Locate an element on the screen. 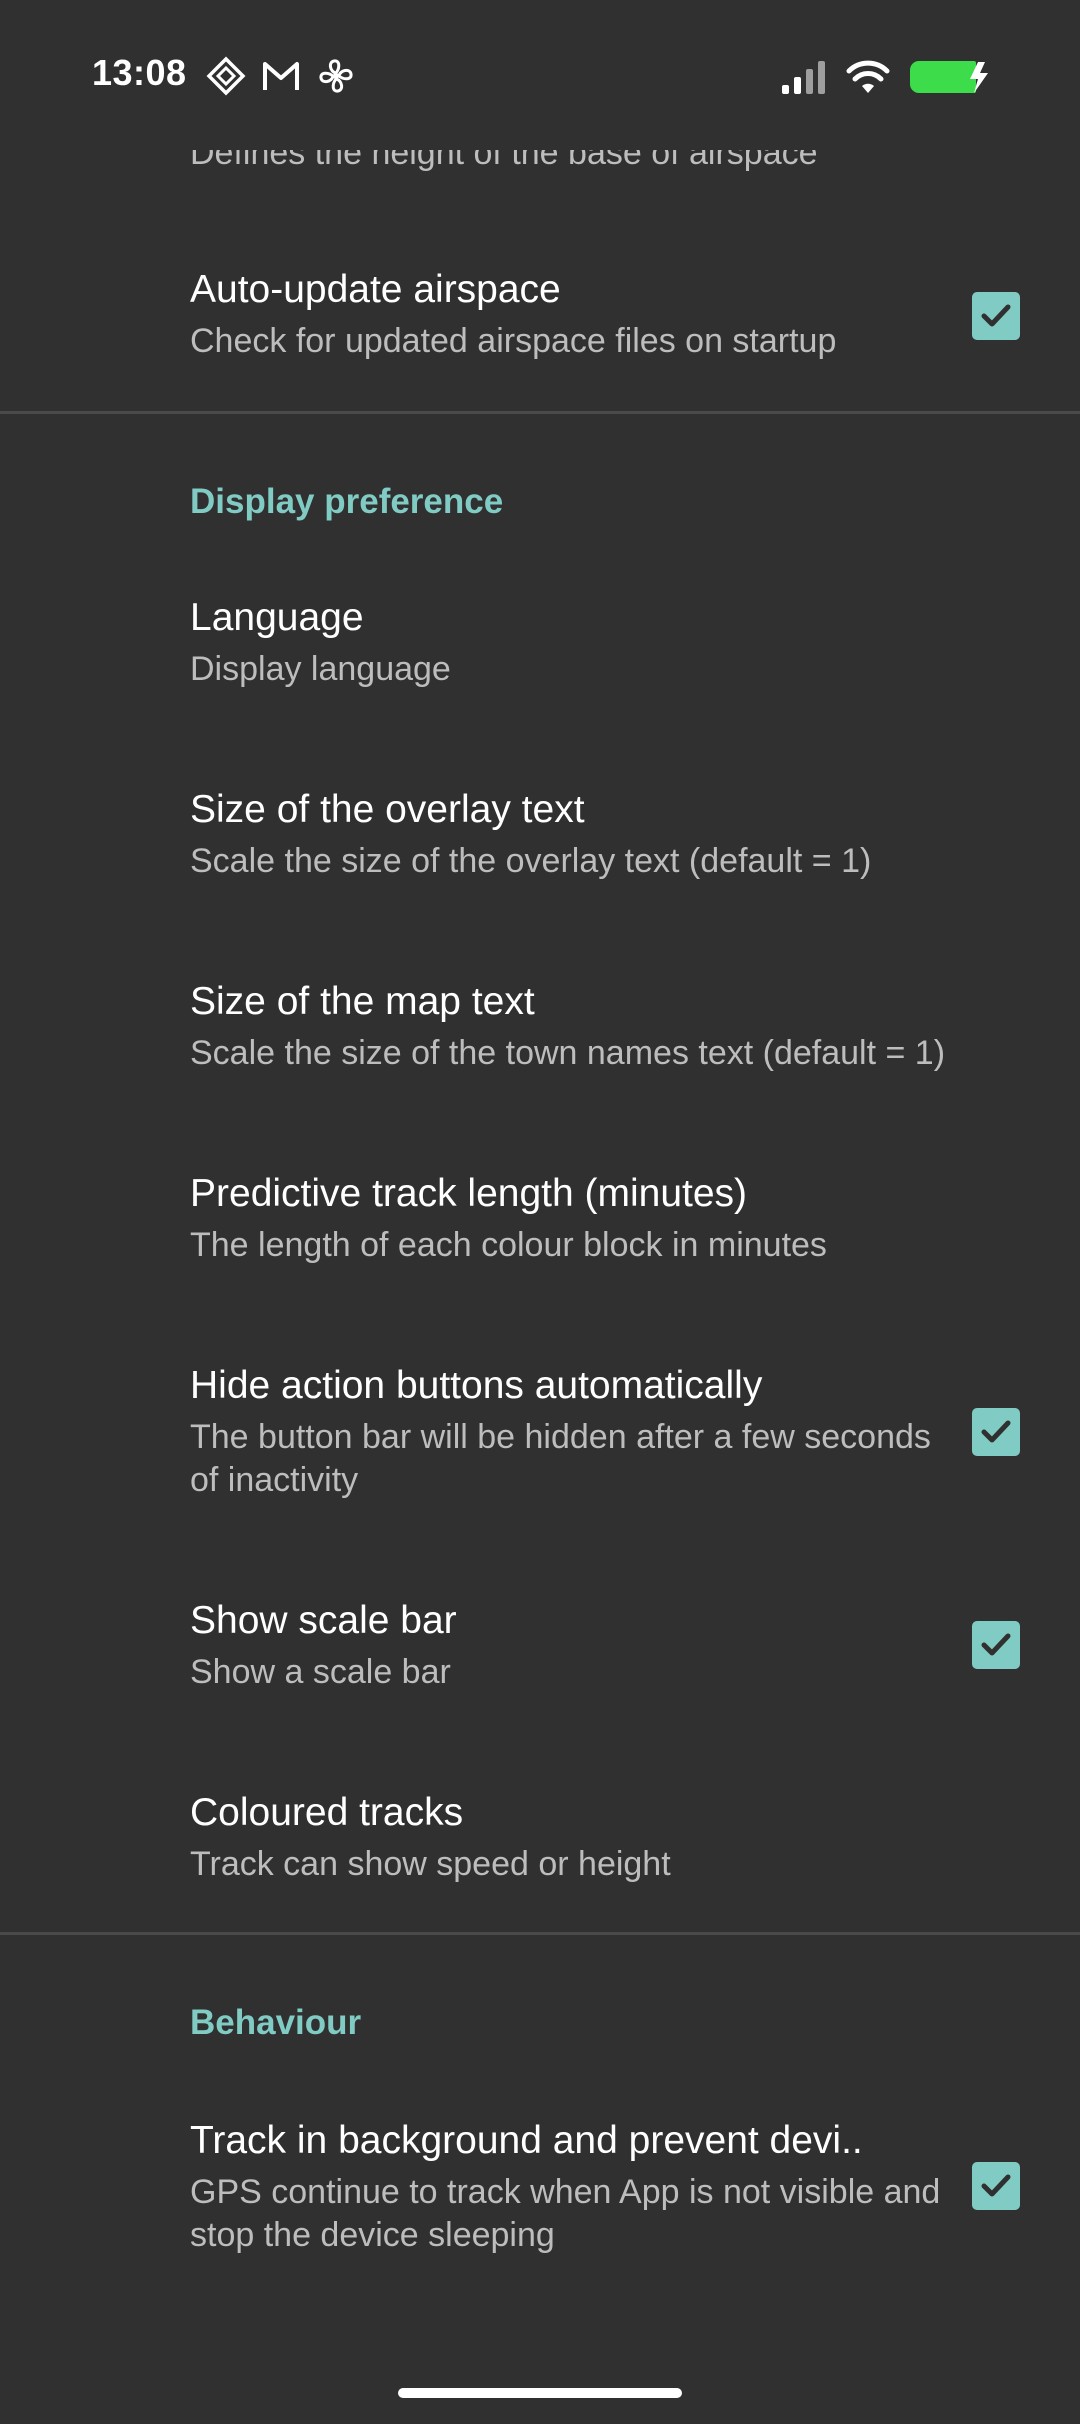 This screenshot has width=1080, height=2424. pref-title: Size of the overlay text is located at coordinates (387, 809).